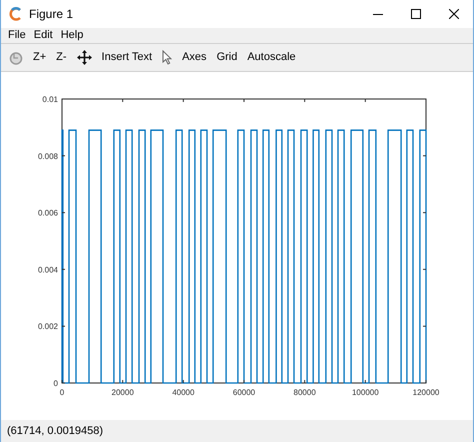 This screenshot has height=442, width=474. What do you see at coordinates (365, 392) in the screenshot?
I see `x-tick-label: 100000` at bounding box center [365, 392].